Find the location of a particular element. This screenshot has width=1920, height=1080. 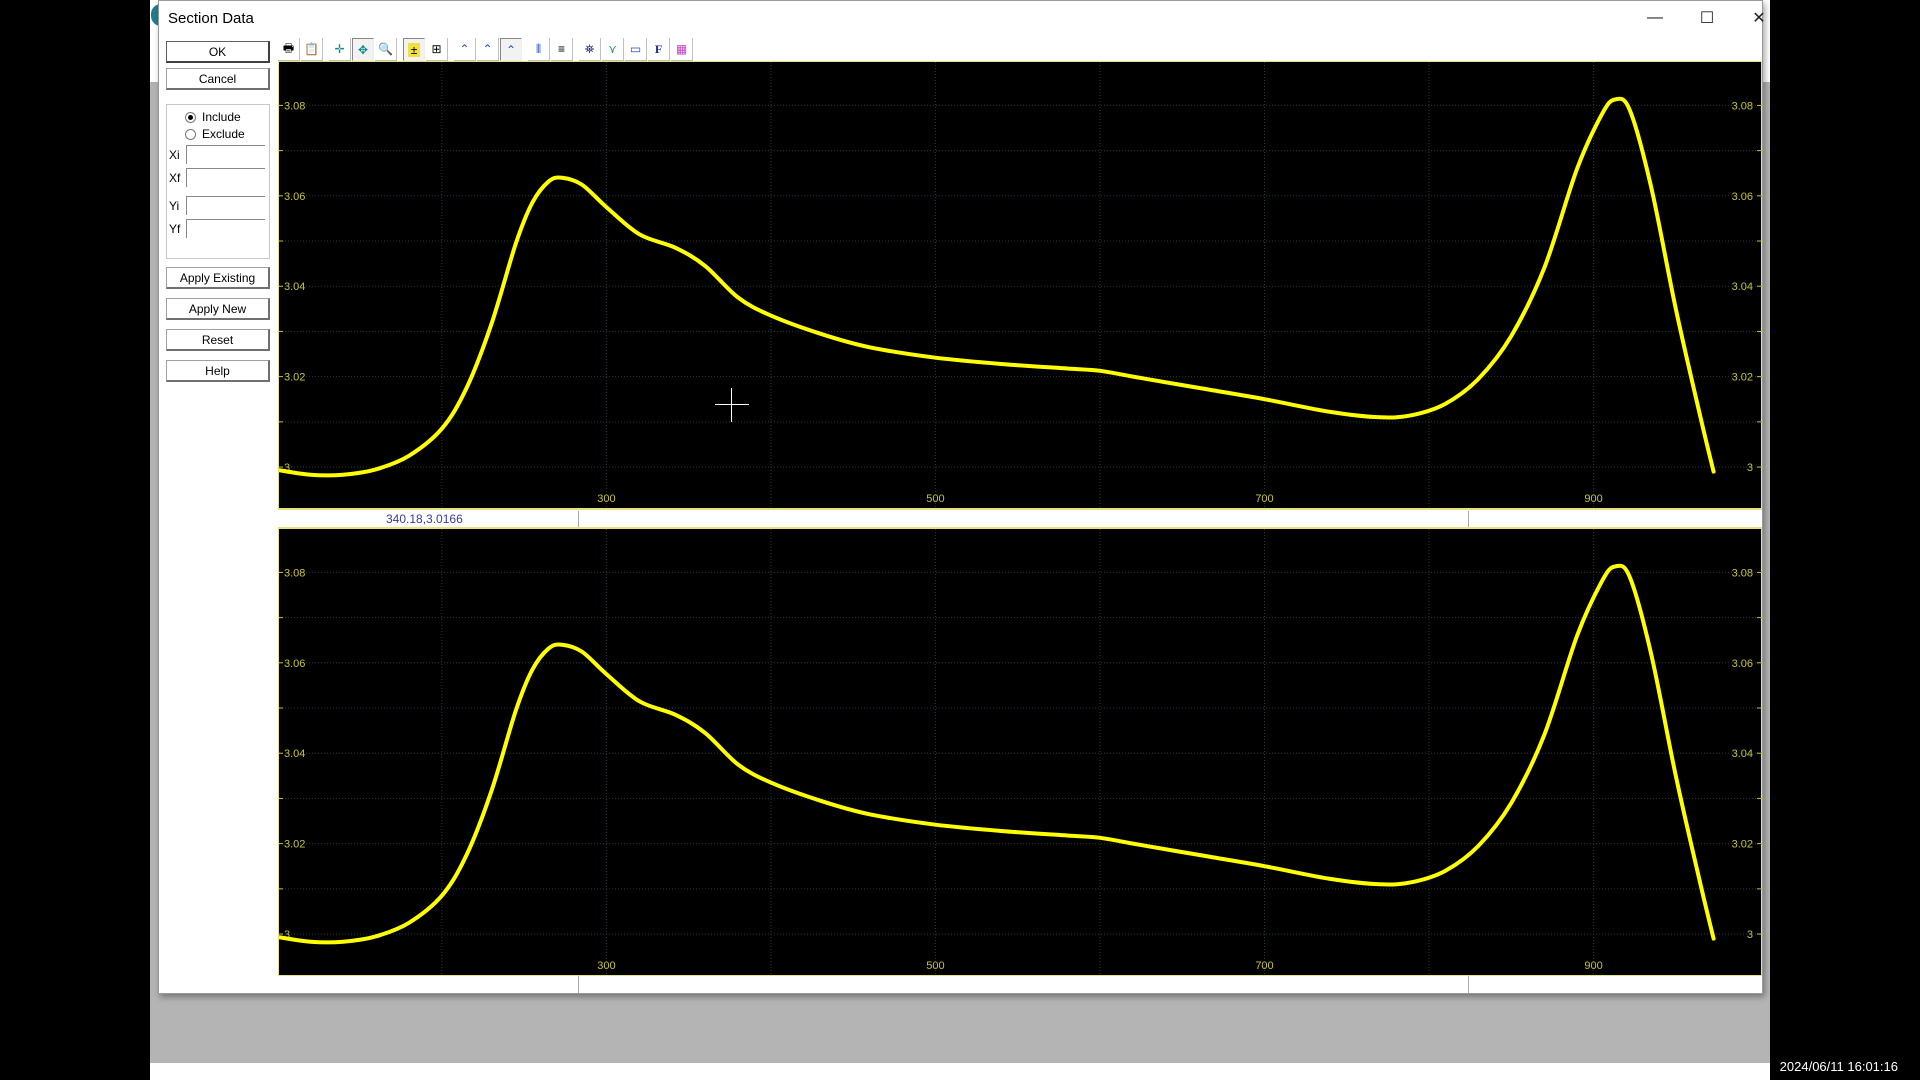

exclude-radio-indicator is located at coordinates (190, 134).